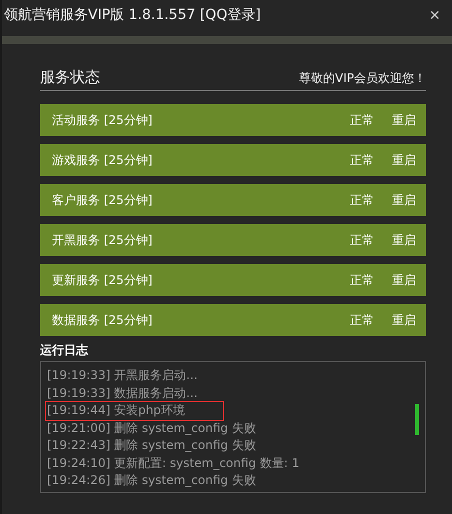 This screenshot has height=514, width=452. I want to click on log-line: [19:19:44] 安装php环境, so click(134, 411).